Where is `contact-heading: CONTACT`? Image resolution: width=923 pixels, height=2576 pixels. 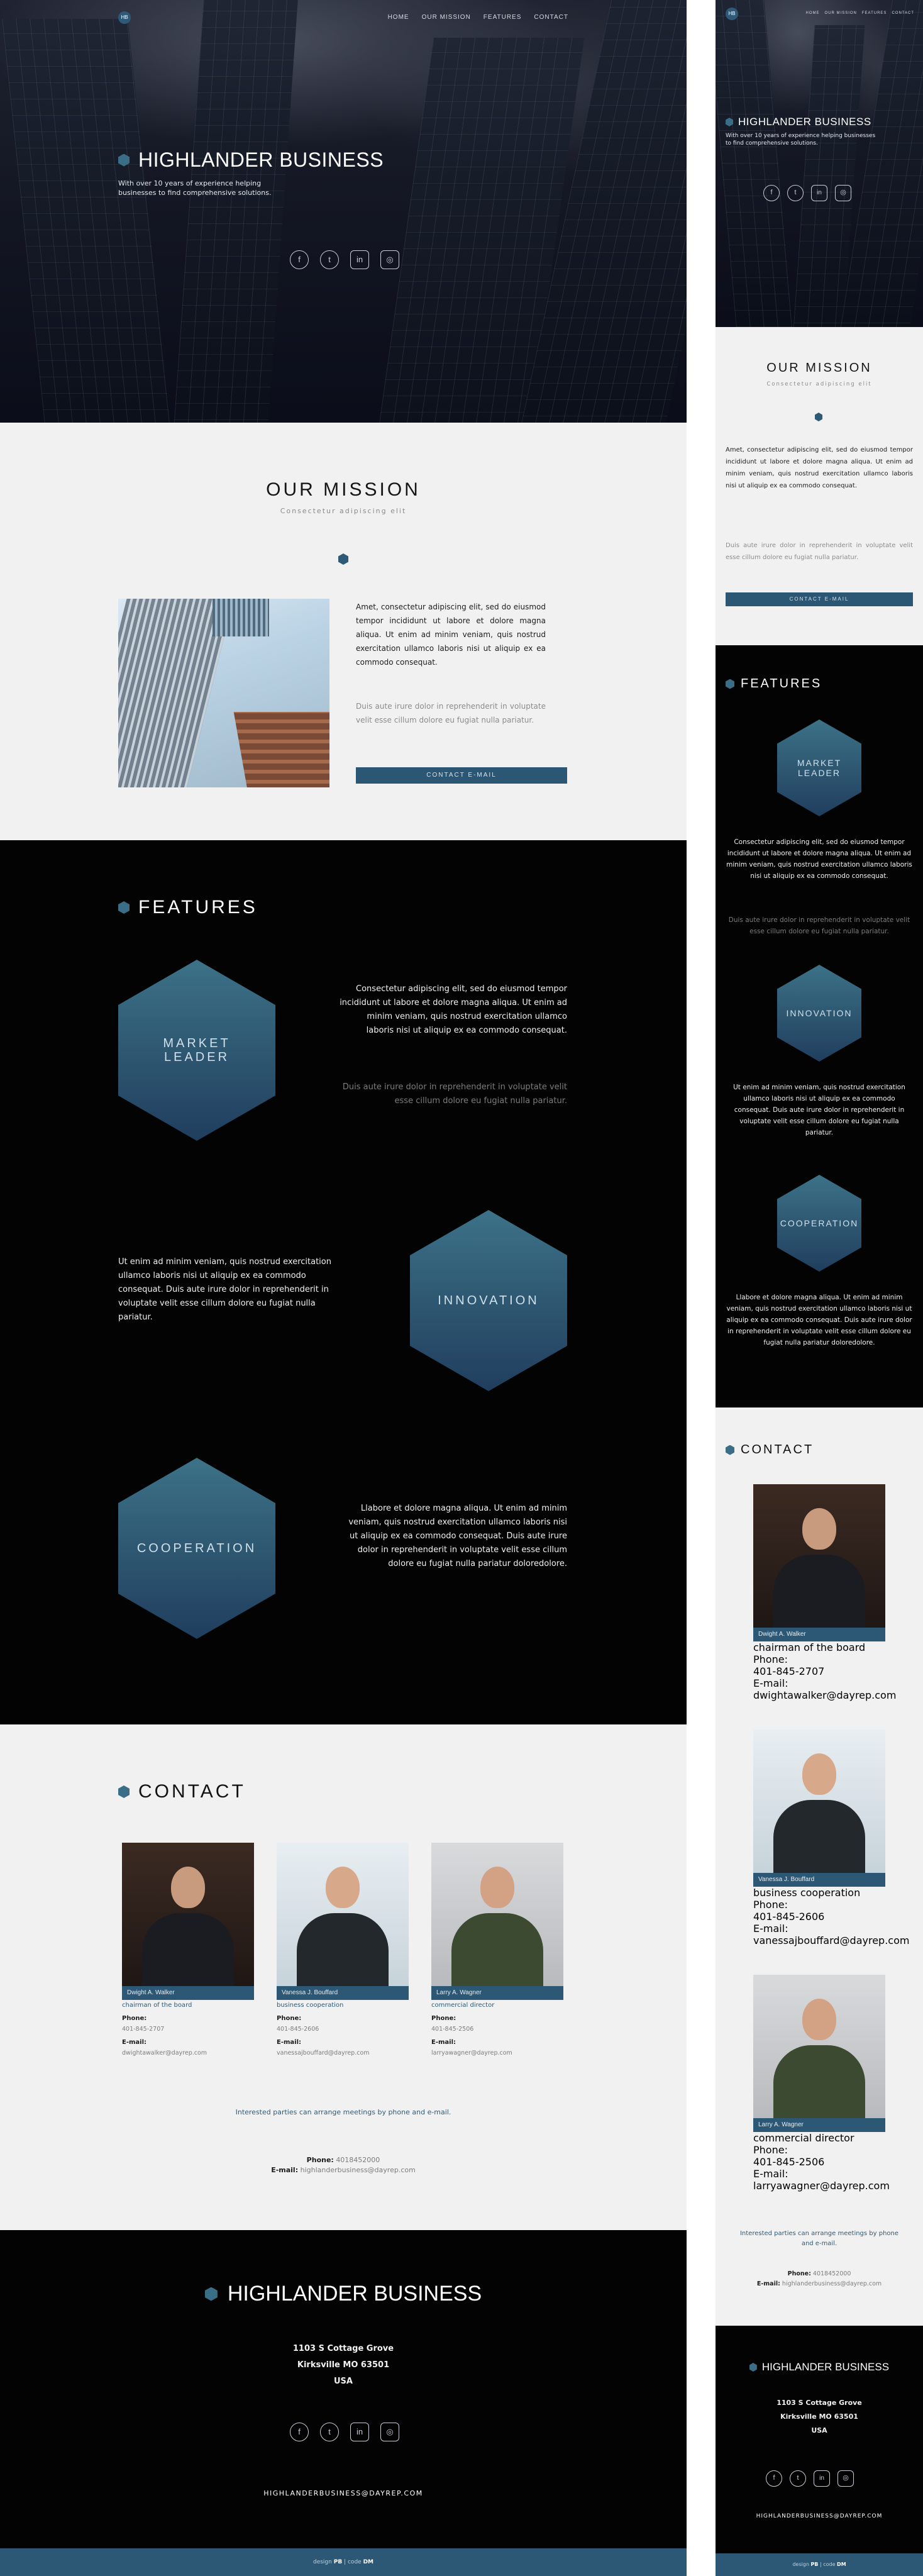 contact-heading: CONTACT is located at coordinates (770, 1450).